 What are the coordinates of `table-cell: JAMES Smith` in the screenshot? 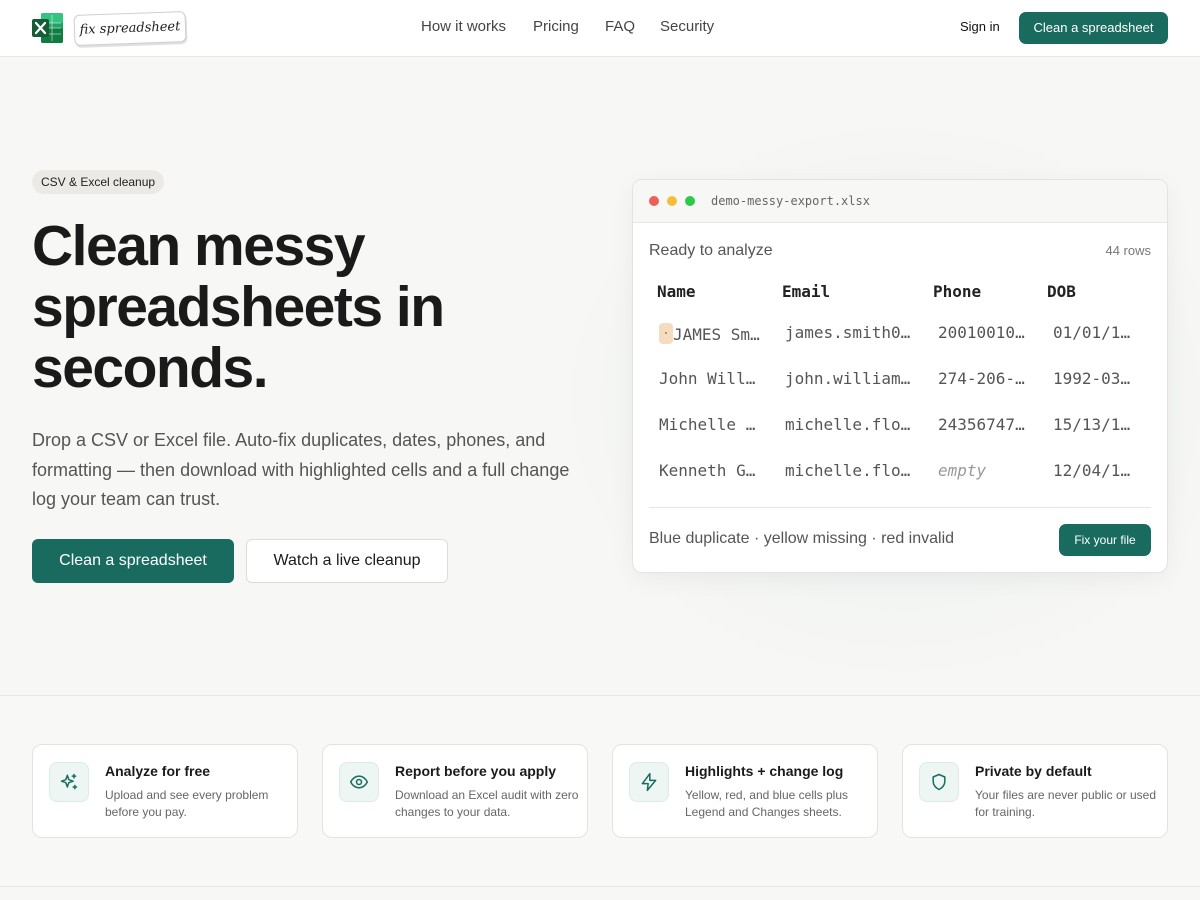 It's located at (712, 333).